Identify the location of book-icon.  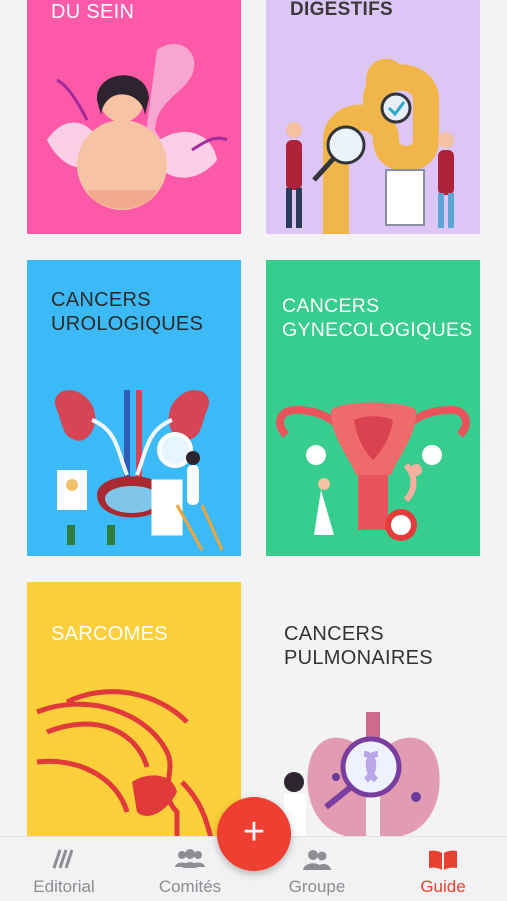
(443, 860).